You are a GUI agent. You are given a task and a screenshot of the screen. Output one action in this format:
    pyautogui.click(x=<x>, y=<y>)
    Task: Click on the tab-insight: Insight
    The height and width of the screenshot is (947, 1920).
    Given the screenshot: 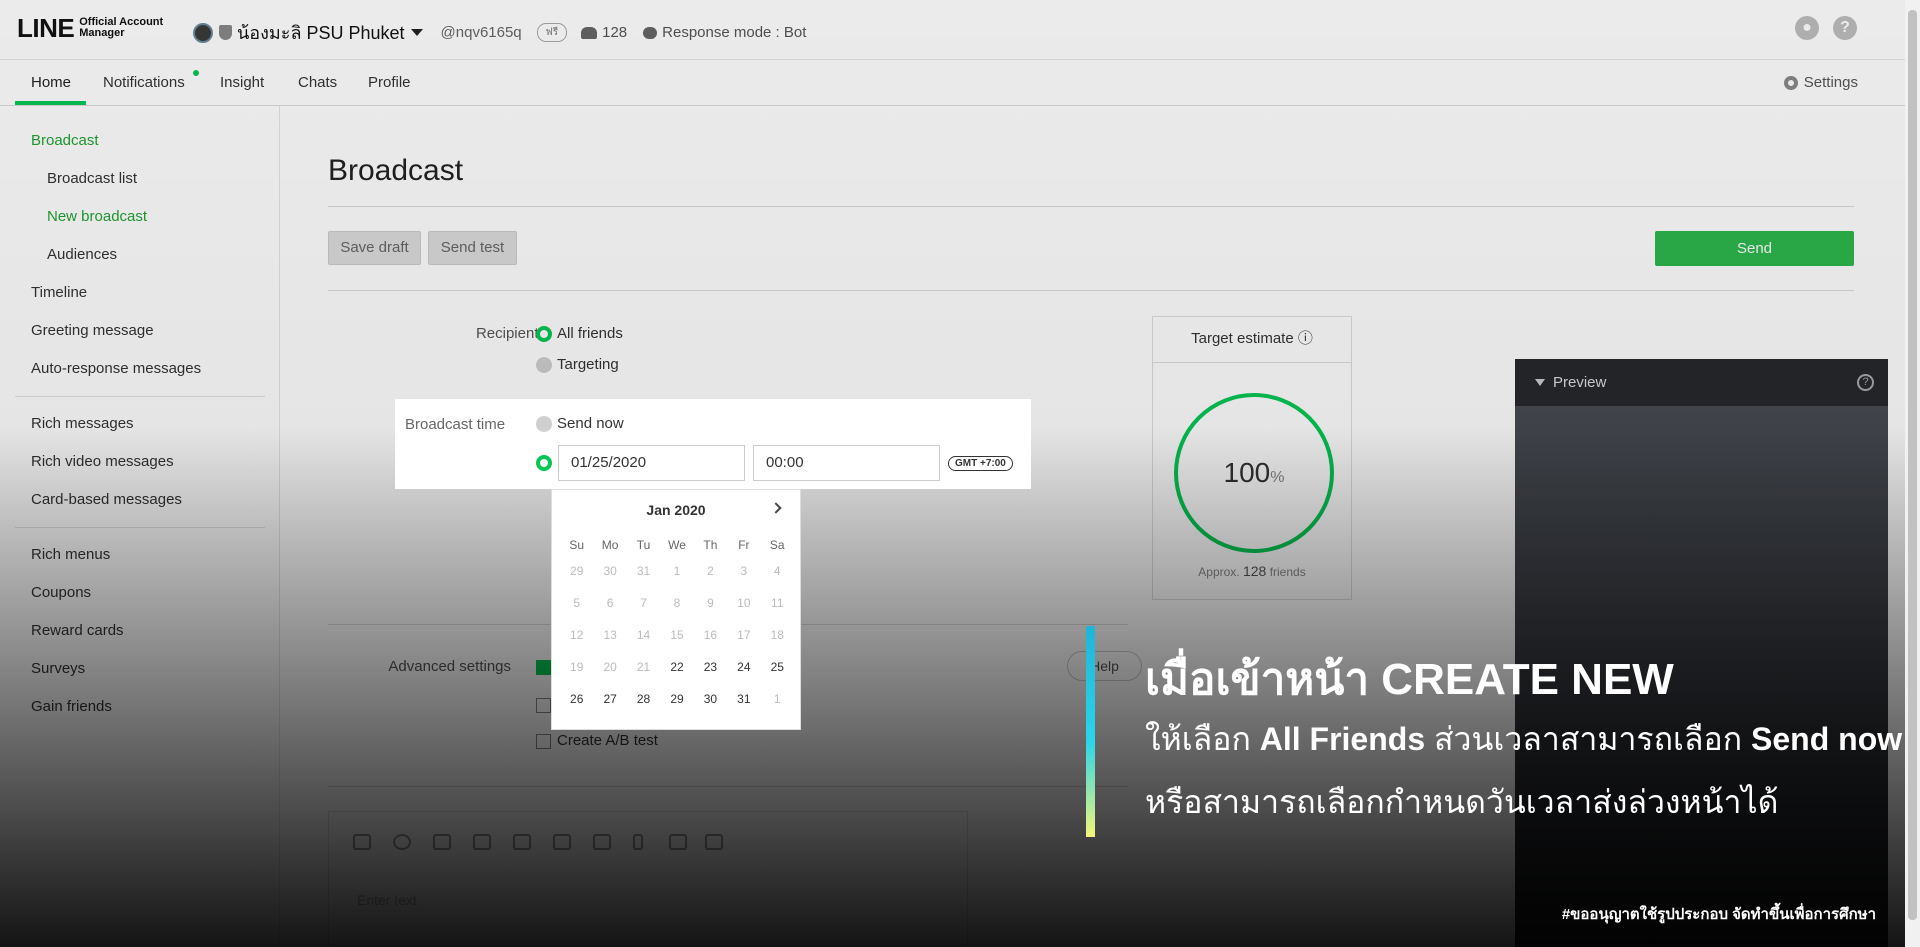 What is the action you would take?
    pyautogui.click(x=242, y=82)
    